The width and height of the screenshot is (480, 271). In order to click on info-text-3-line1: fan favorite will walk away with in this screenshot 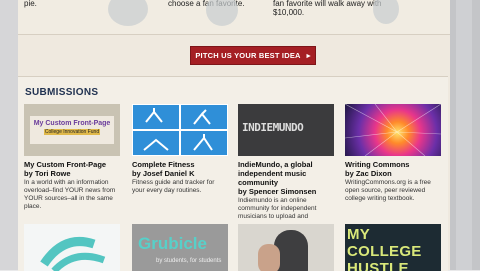, I will do `click(327, 4)`.